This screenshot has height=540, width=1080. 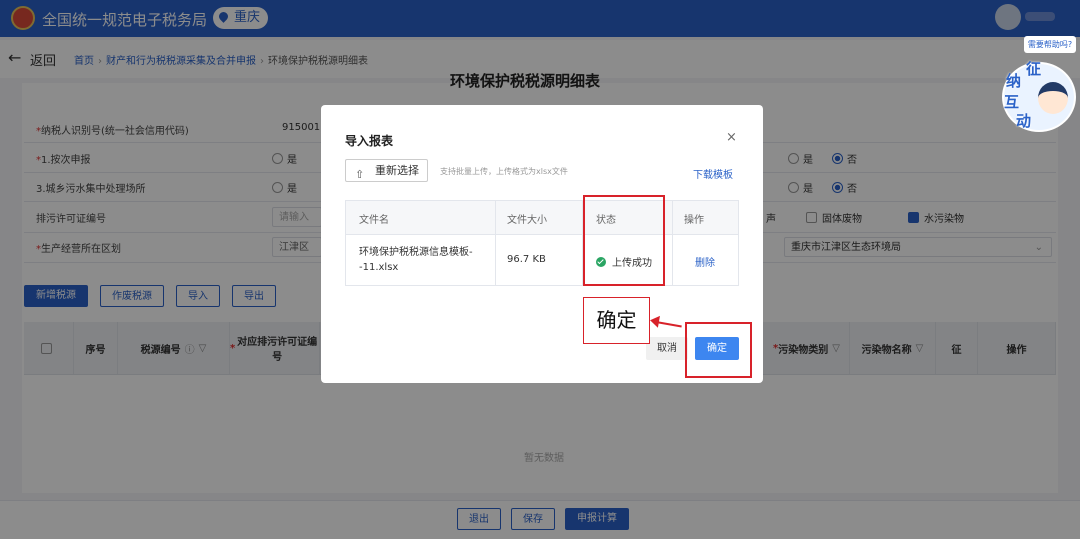 I want to click on upload-icon: ⇧, so click(x=360, y=174).